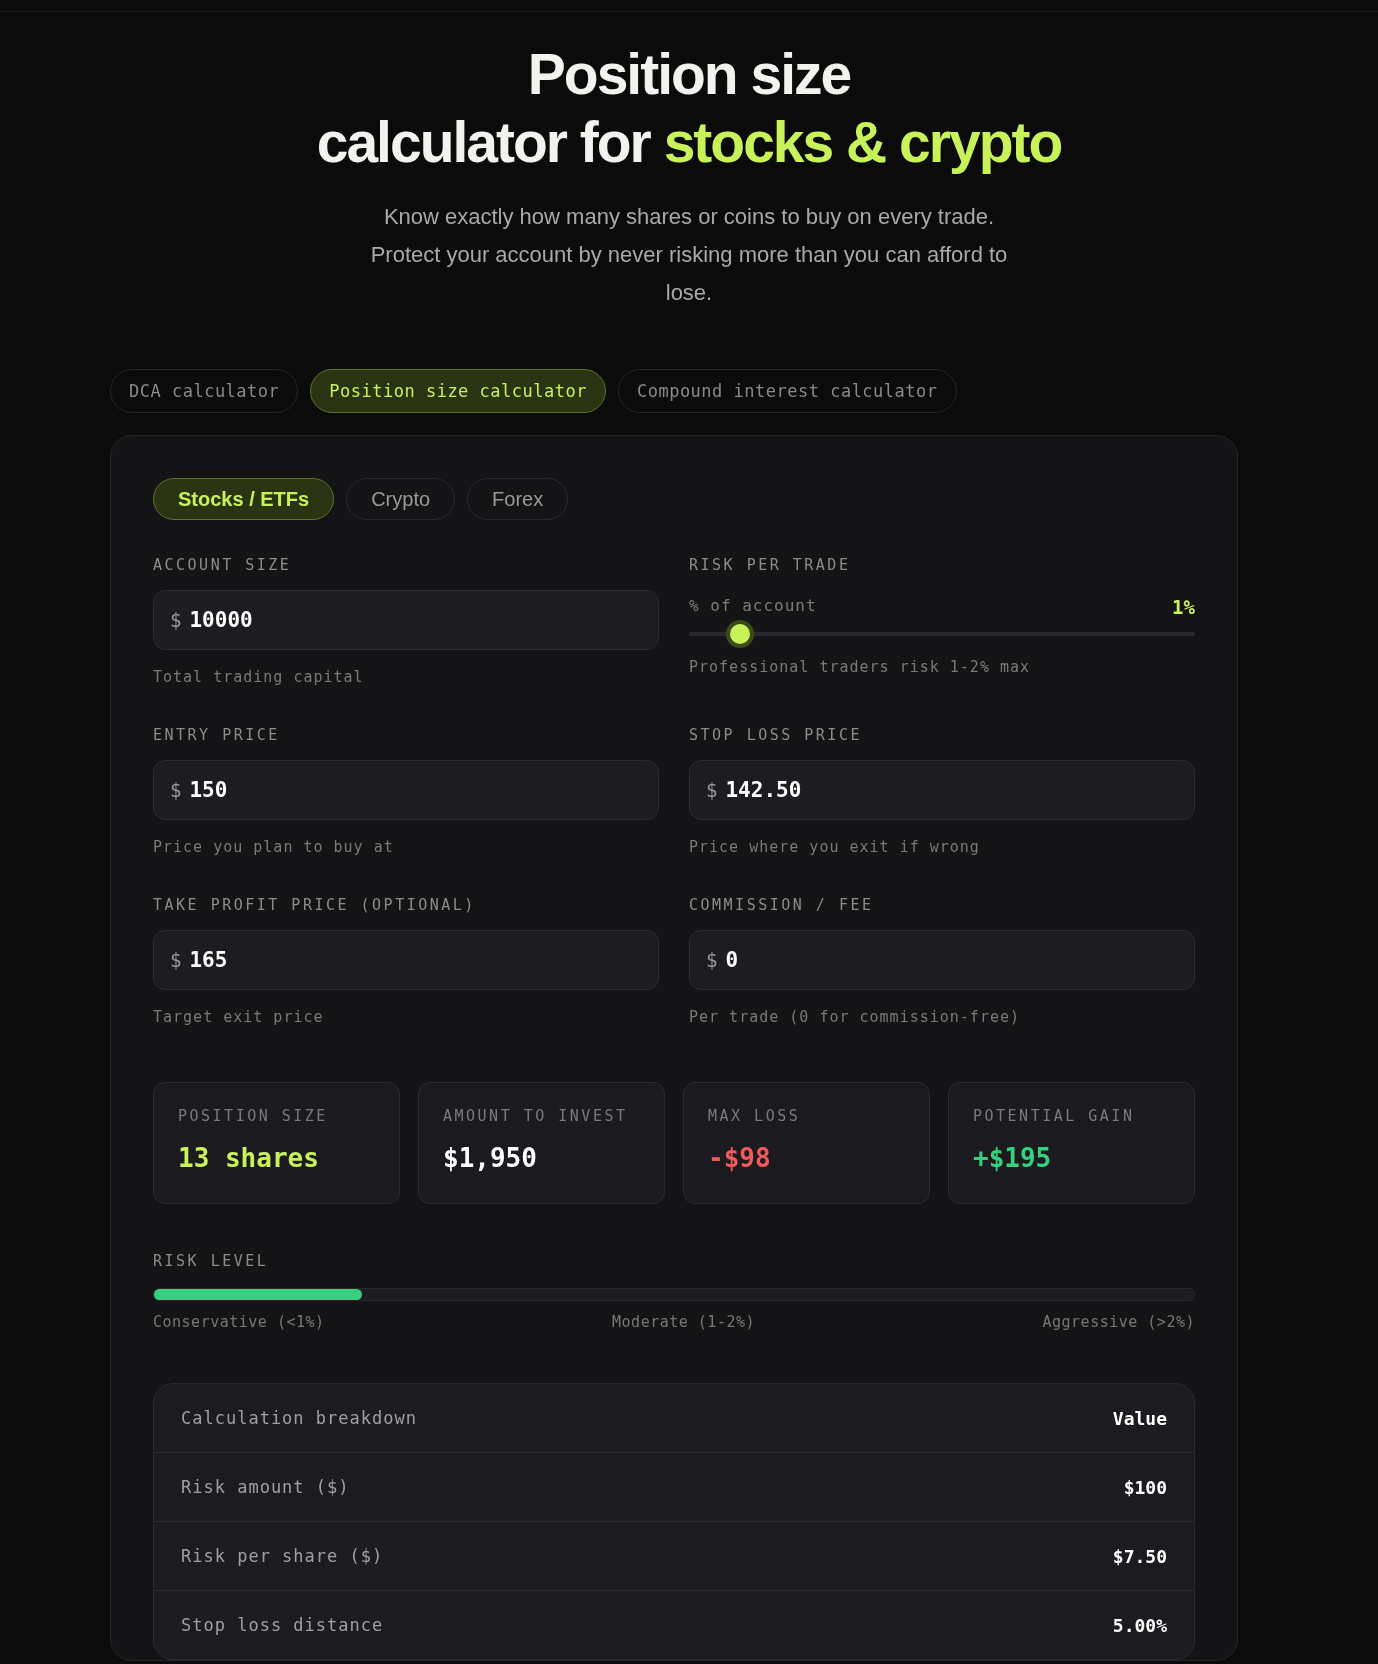  I want to click on page-subtitle: Know exactly how many shares or coins to buy on every trade. Protect your account by never risking more than you can afford to lose., so click(689, 255).